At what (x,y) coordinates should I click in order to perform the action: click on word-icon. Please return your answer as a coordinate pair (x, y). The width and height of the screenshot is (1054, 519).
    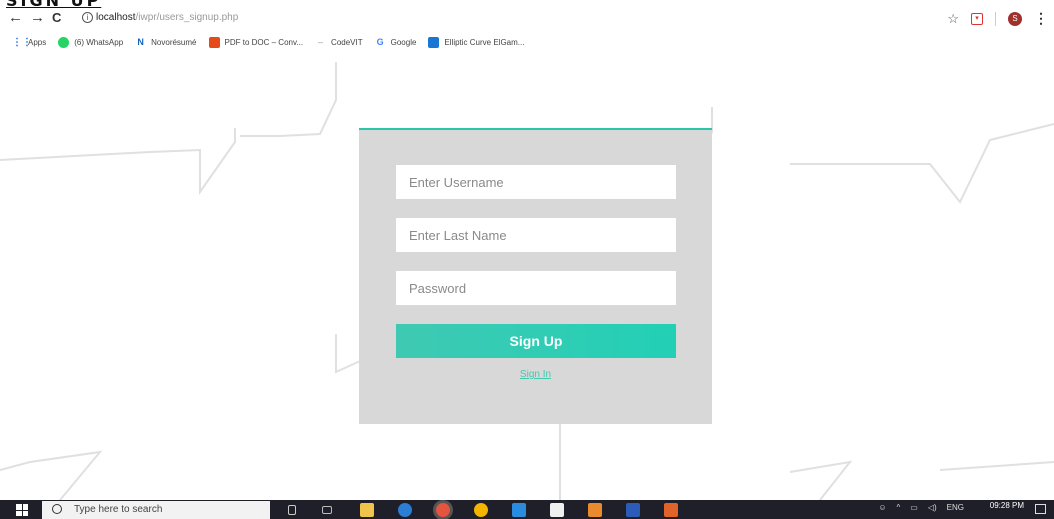
    Looking at the image, I should click on (633, 510).